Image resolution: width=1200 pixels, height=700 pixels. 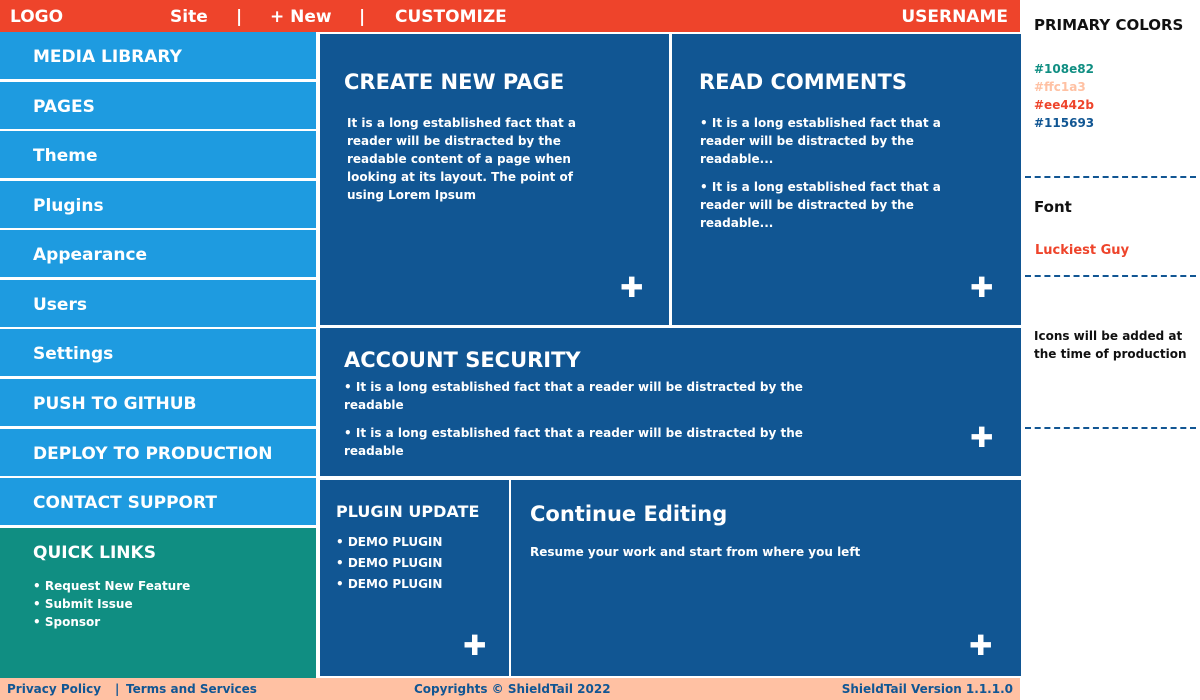 I want to click on sidebar-item-media-library: MEDIA LIBRARY, so click(x=158, y=55).